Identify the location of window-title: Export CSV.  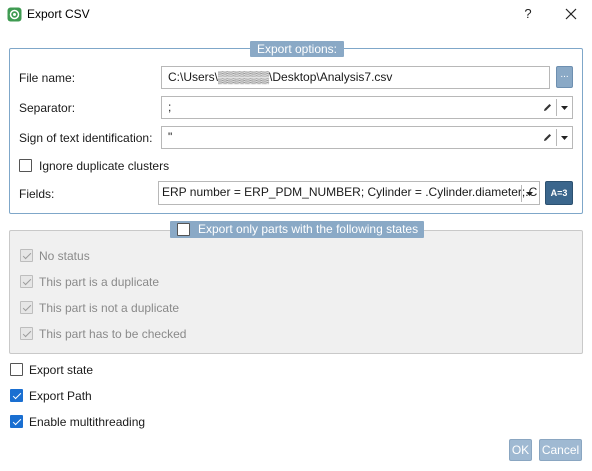
(58, 14).